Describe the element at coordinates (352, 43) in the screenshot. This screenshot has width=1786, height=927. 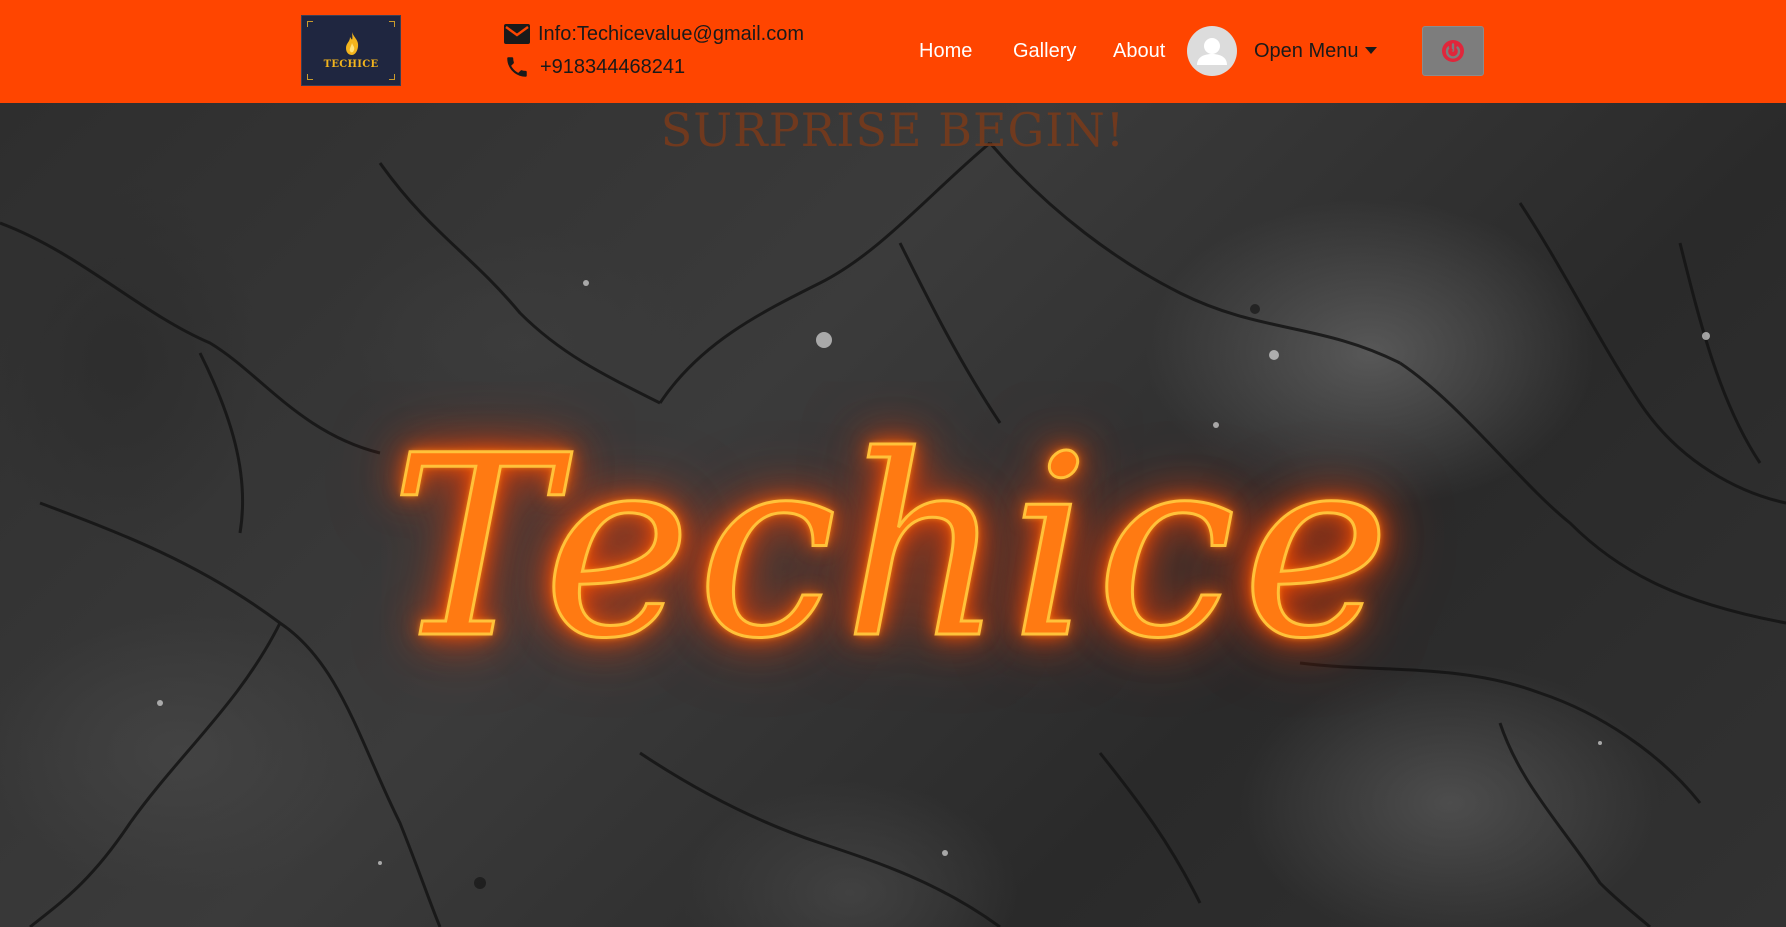
I see `flame-icon` at that location.